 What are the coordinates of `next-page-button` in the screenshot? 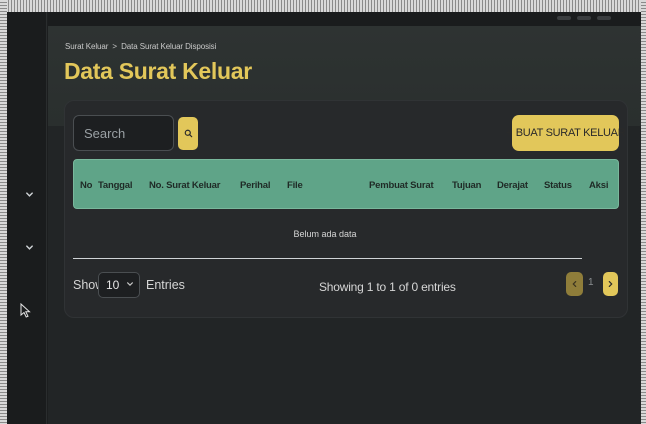 It's located at (610, 284).